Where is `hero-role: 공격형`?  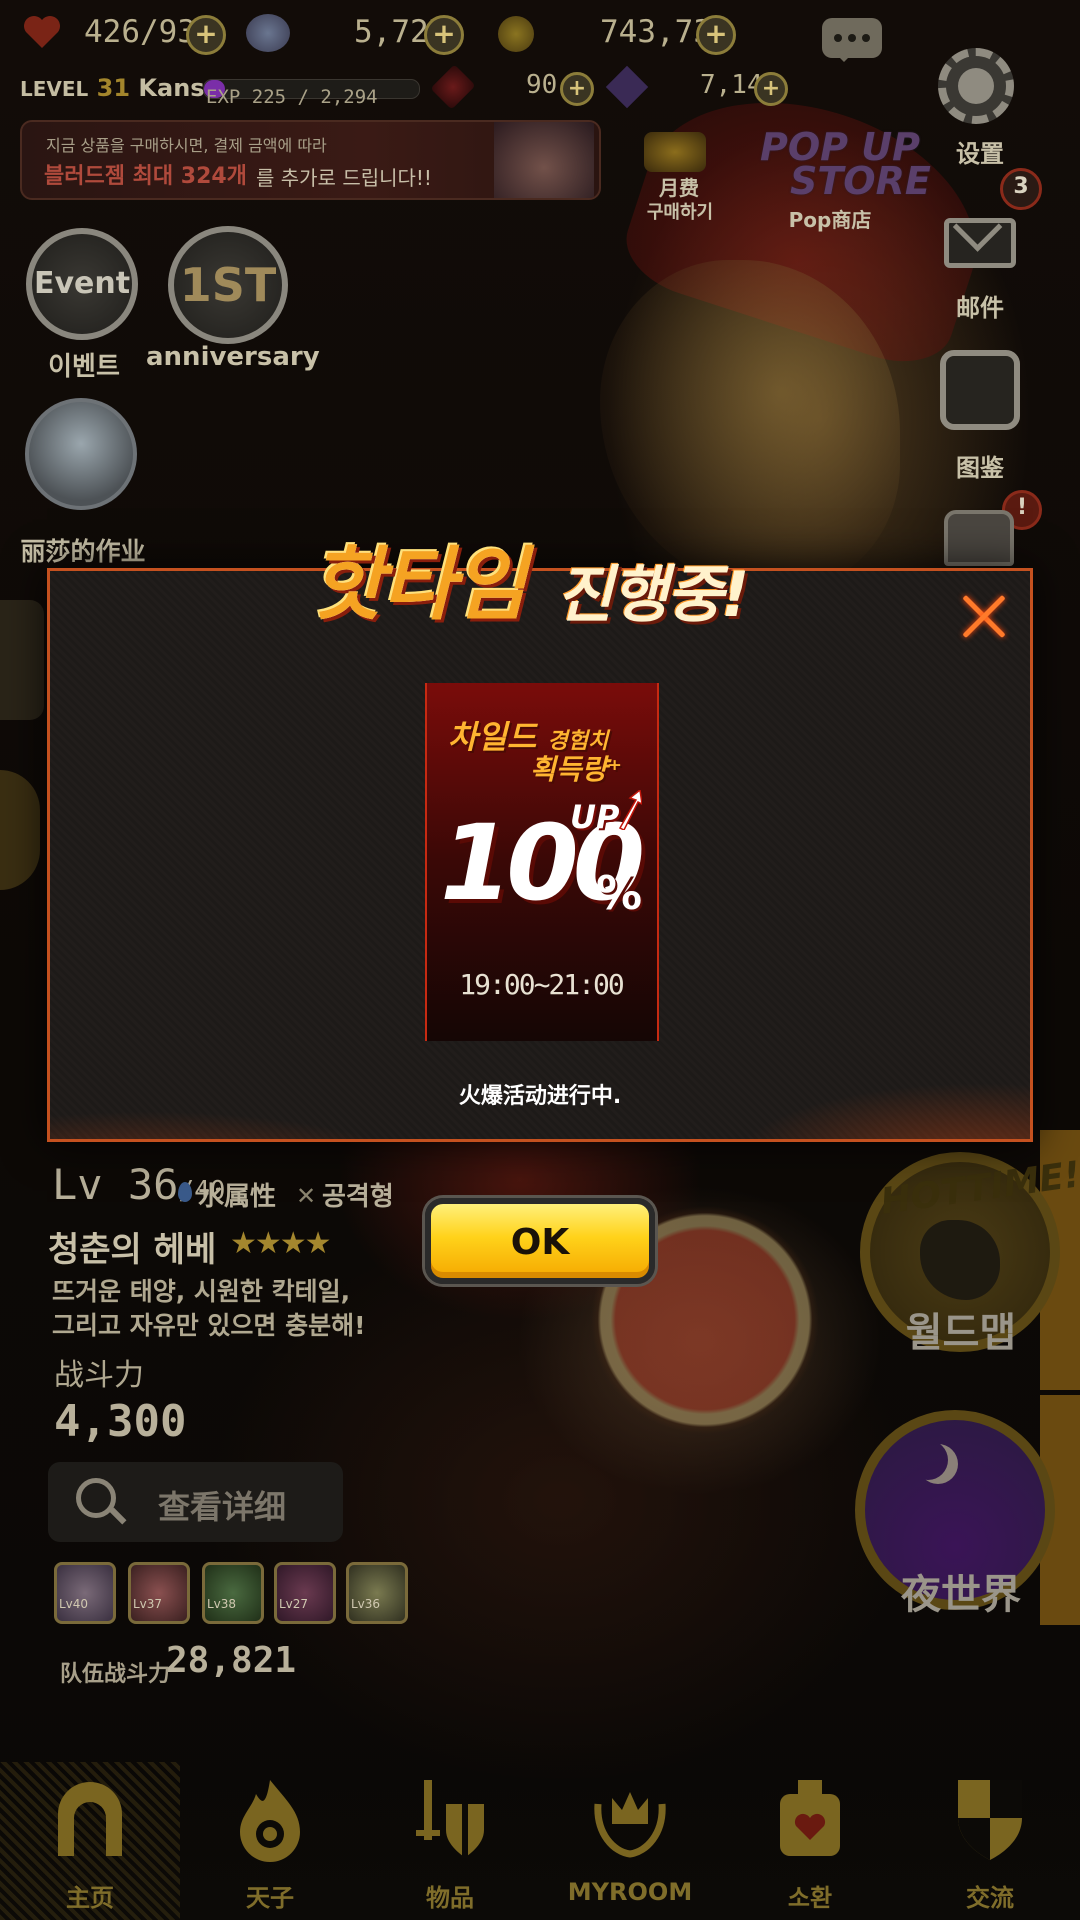 hero-role: 공격형 is located at coordinates (358, 1197).